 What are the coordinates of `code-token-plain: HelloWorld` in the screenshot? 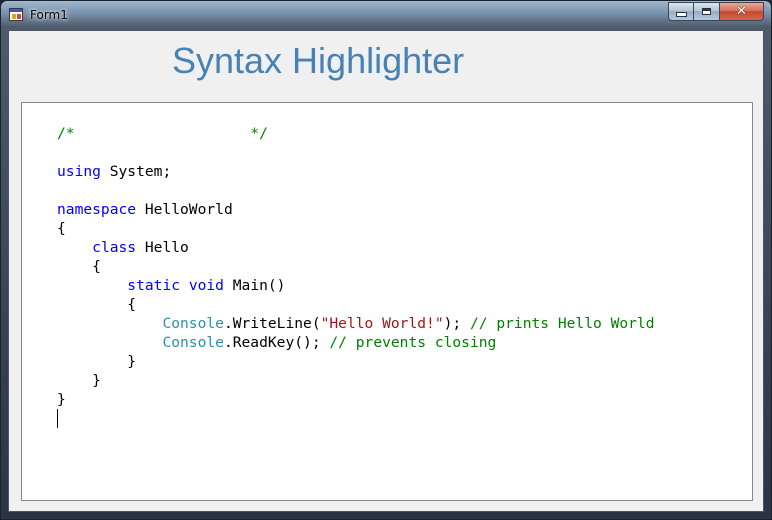 It's located at (184, 209).